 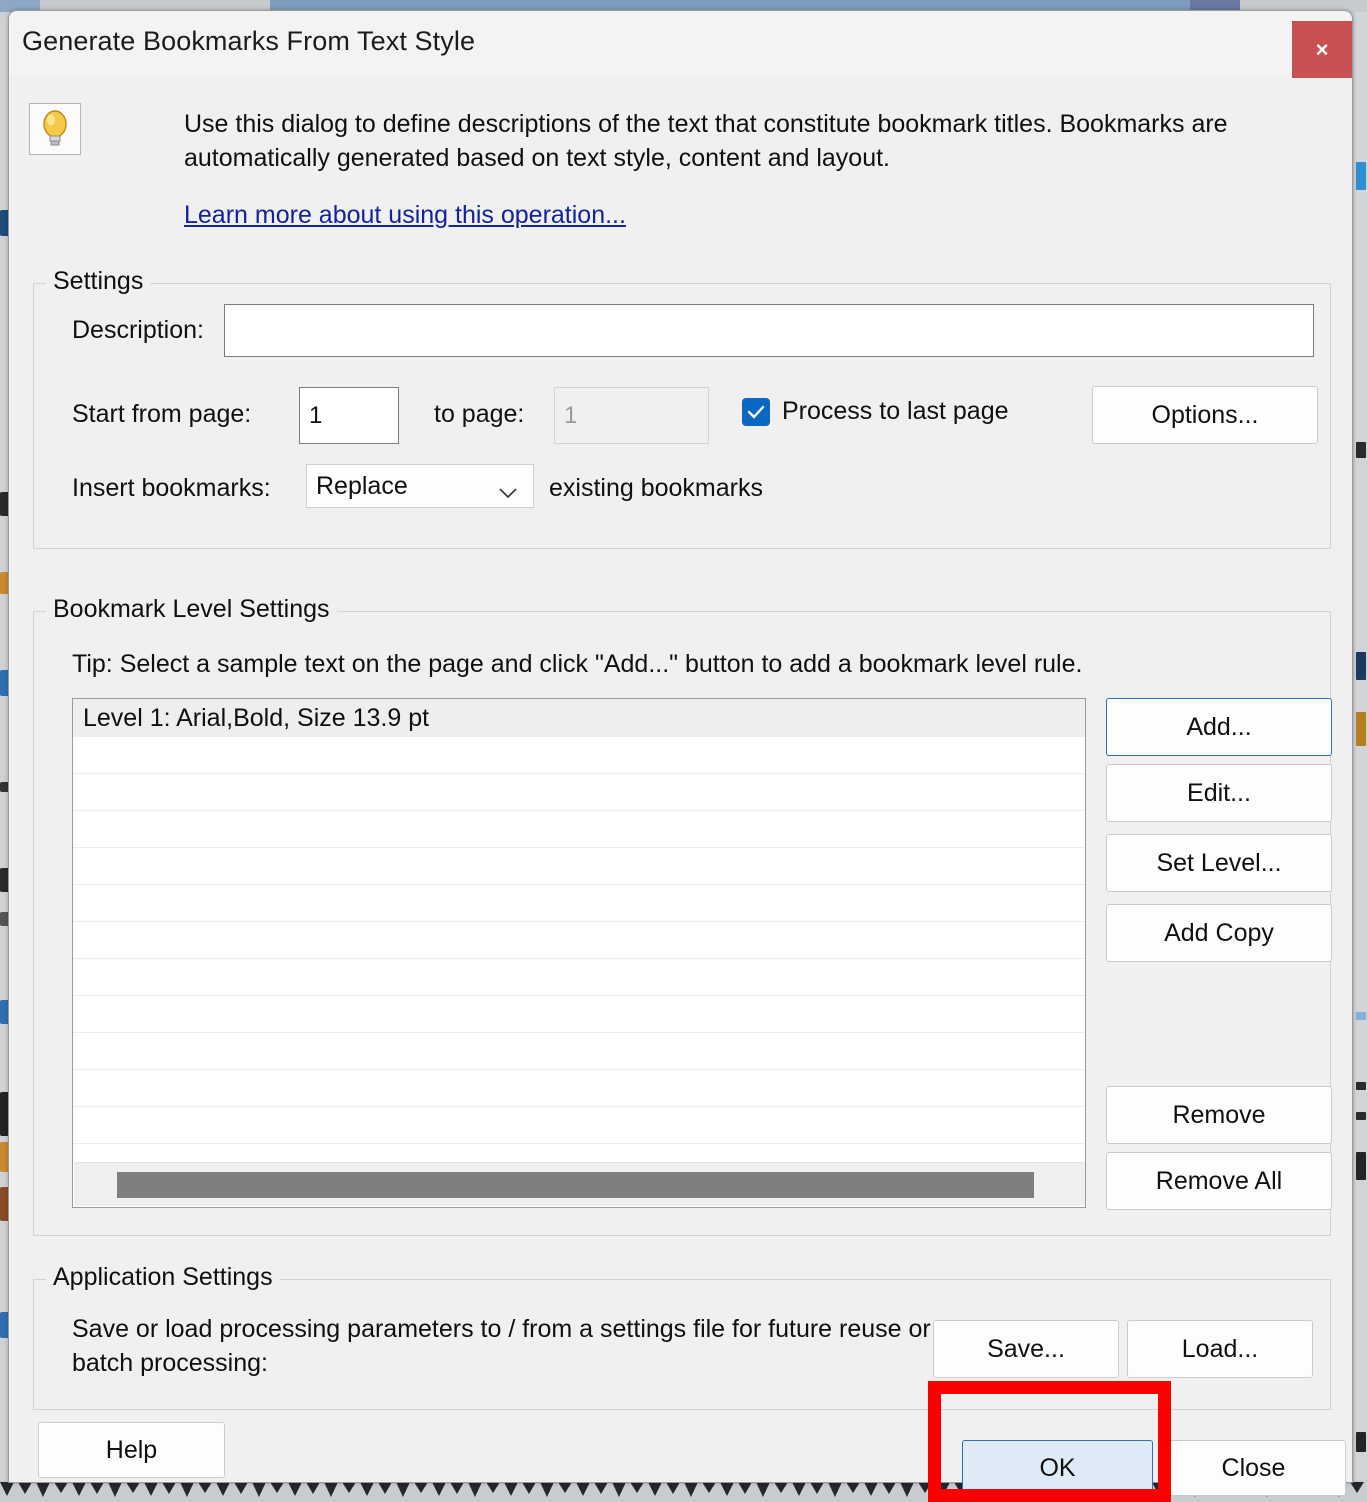 What do you see at coordinates (191, 609) in the screenshot?
I see `bookmark-level-settings-title: Bookmark Level Settings` at bounding box center [191, 609].